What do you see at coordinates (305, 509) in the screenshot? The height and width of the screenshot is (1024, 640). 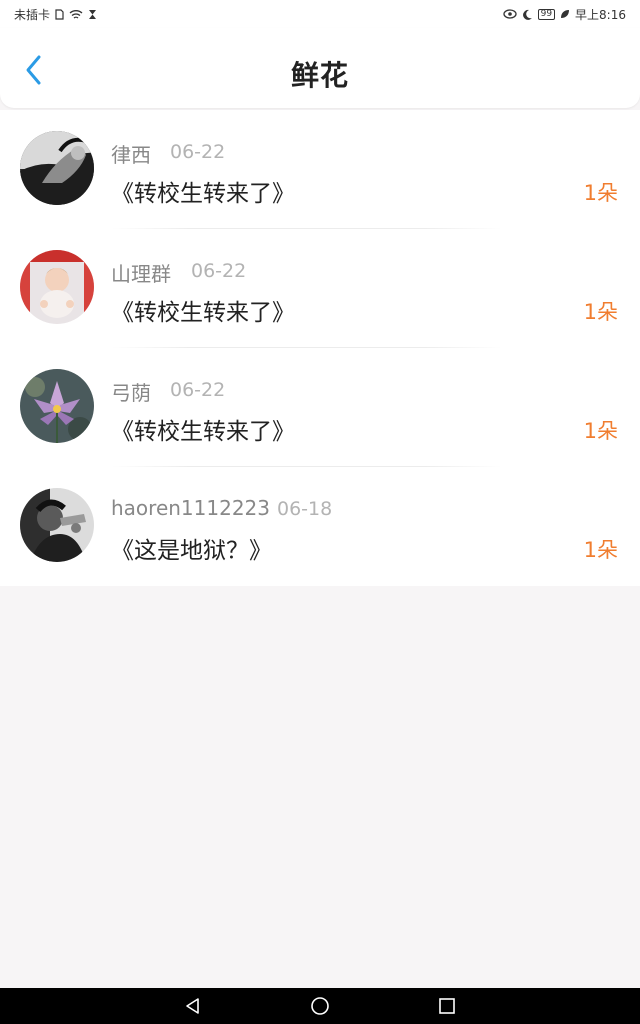 I see `post-date: 06-18` at bounding box center [305, 509].